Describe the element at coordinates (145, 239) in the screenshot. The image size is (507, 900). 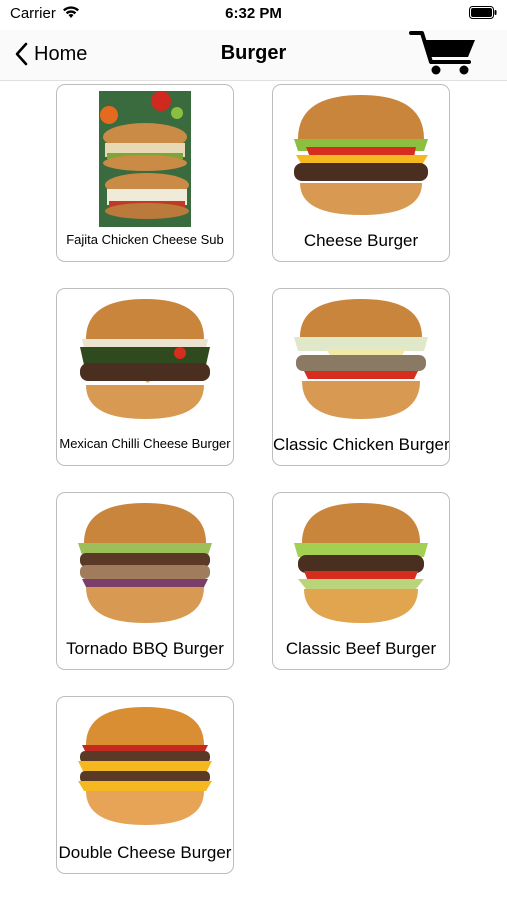
I see `product-name: Fajita Chicken Cheese Sub` at that location.